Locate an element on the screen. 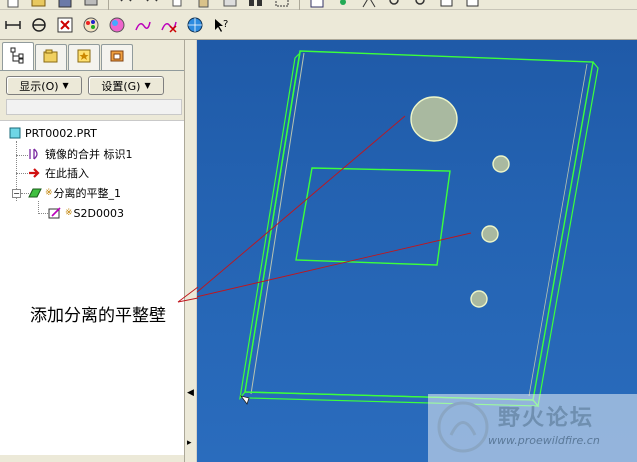 This screenshot has height=462, width=637. show-dropdown: 显示(O) ▼ is located at coordinates (44, 85).